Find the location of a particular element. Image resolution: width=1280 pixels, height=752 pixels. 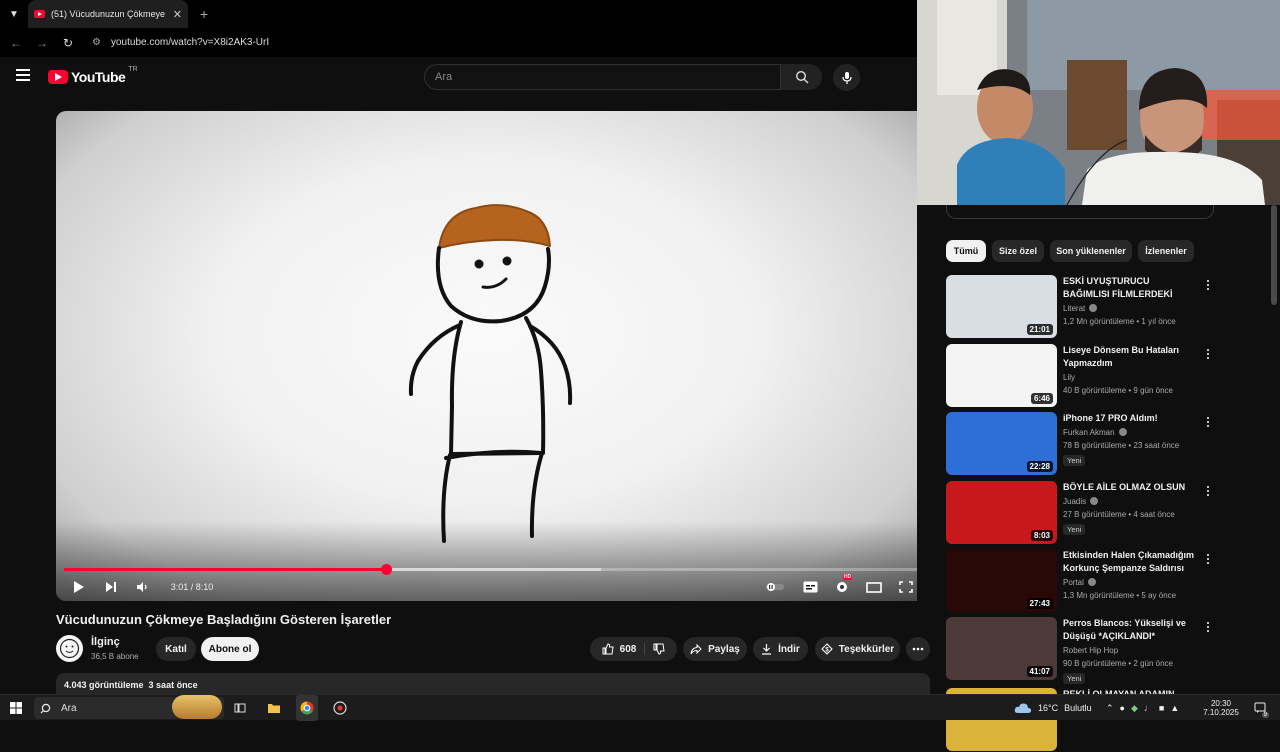

progress-bar is located at coordinates (490, 569).